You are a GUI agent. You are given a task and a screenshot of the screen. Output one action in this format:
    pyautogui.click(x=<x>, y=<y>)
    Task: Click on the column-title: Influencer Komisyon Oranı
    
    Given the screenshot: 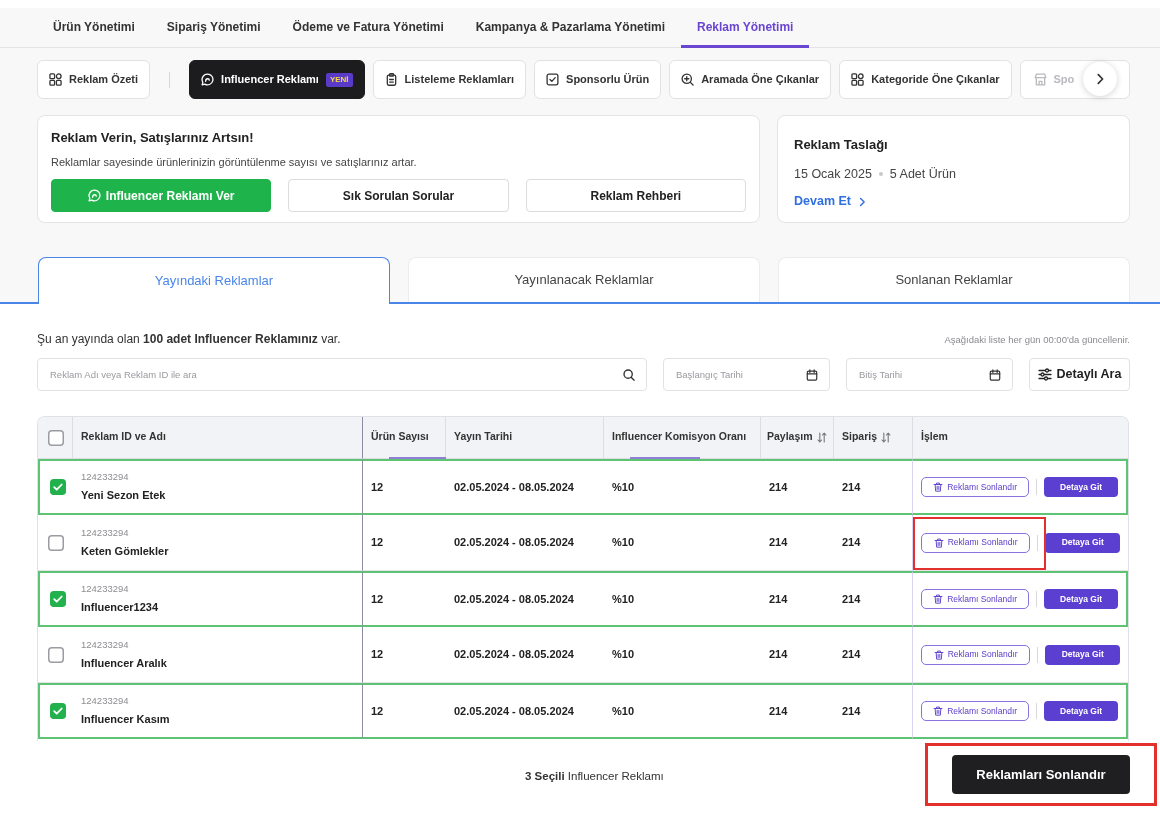 What is the action you would take?
    pyautogui.click(x=679, y=436)
    